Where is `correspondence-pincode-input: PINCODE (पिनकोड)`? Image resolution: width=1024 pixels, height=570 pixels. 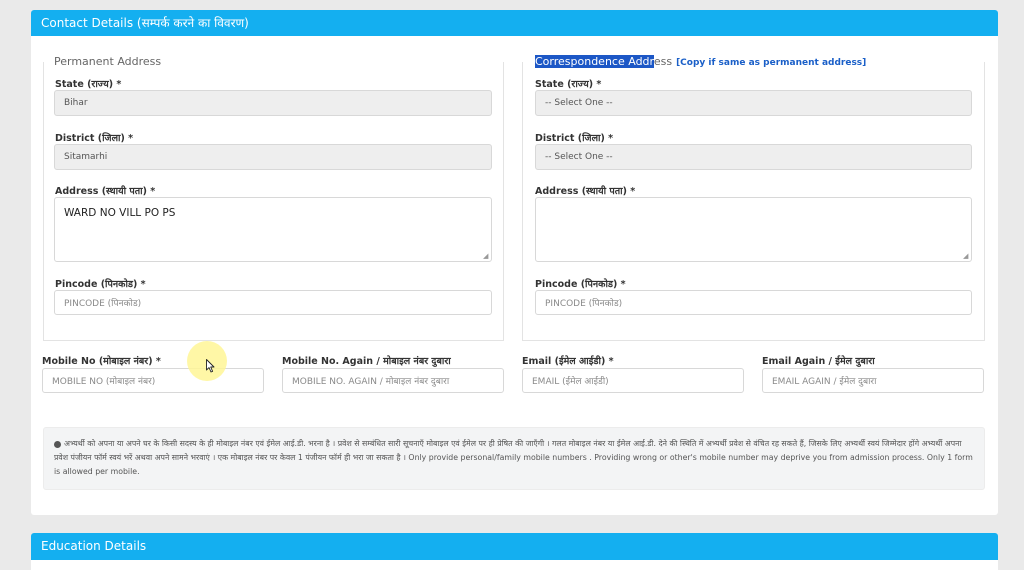 correspondence-pincode-input: PINCODE (पिनकोड) is located at coordinates (753, 302).